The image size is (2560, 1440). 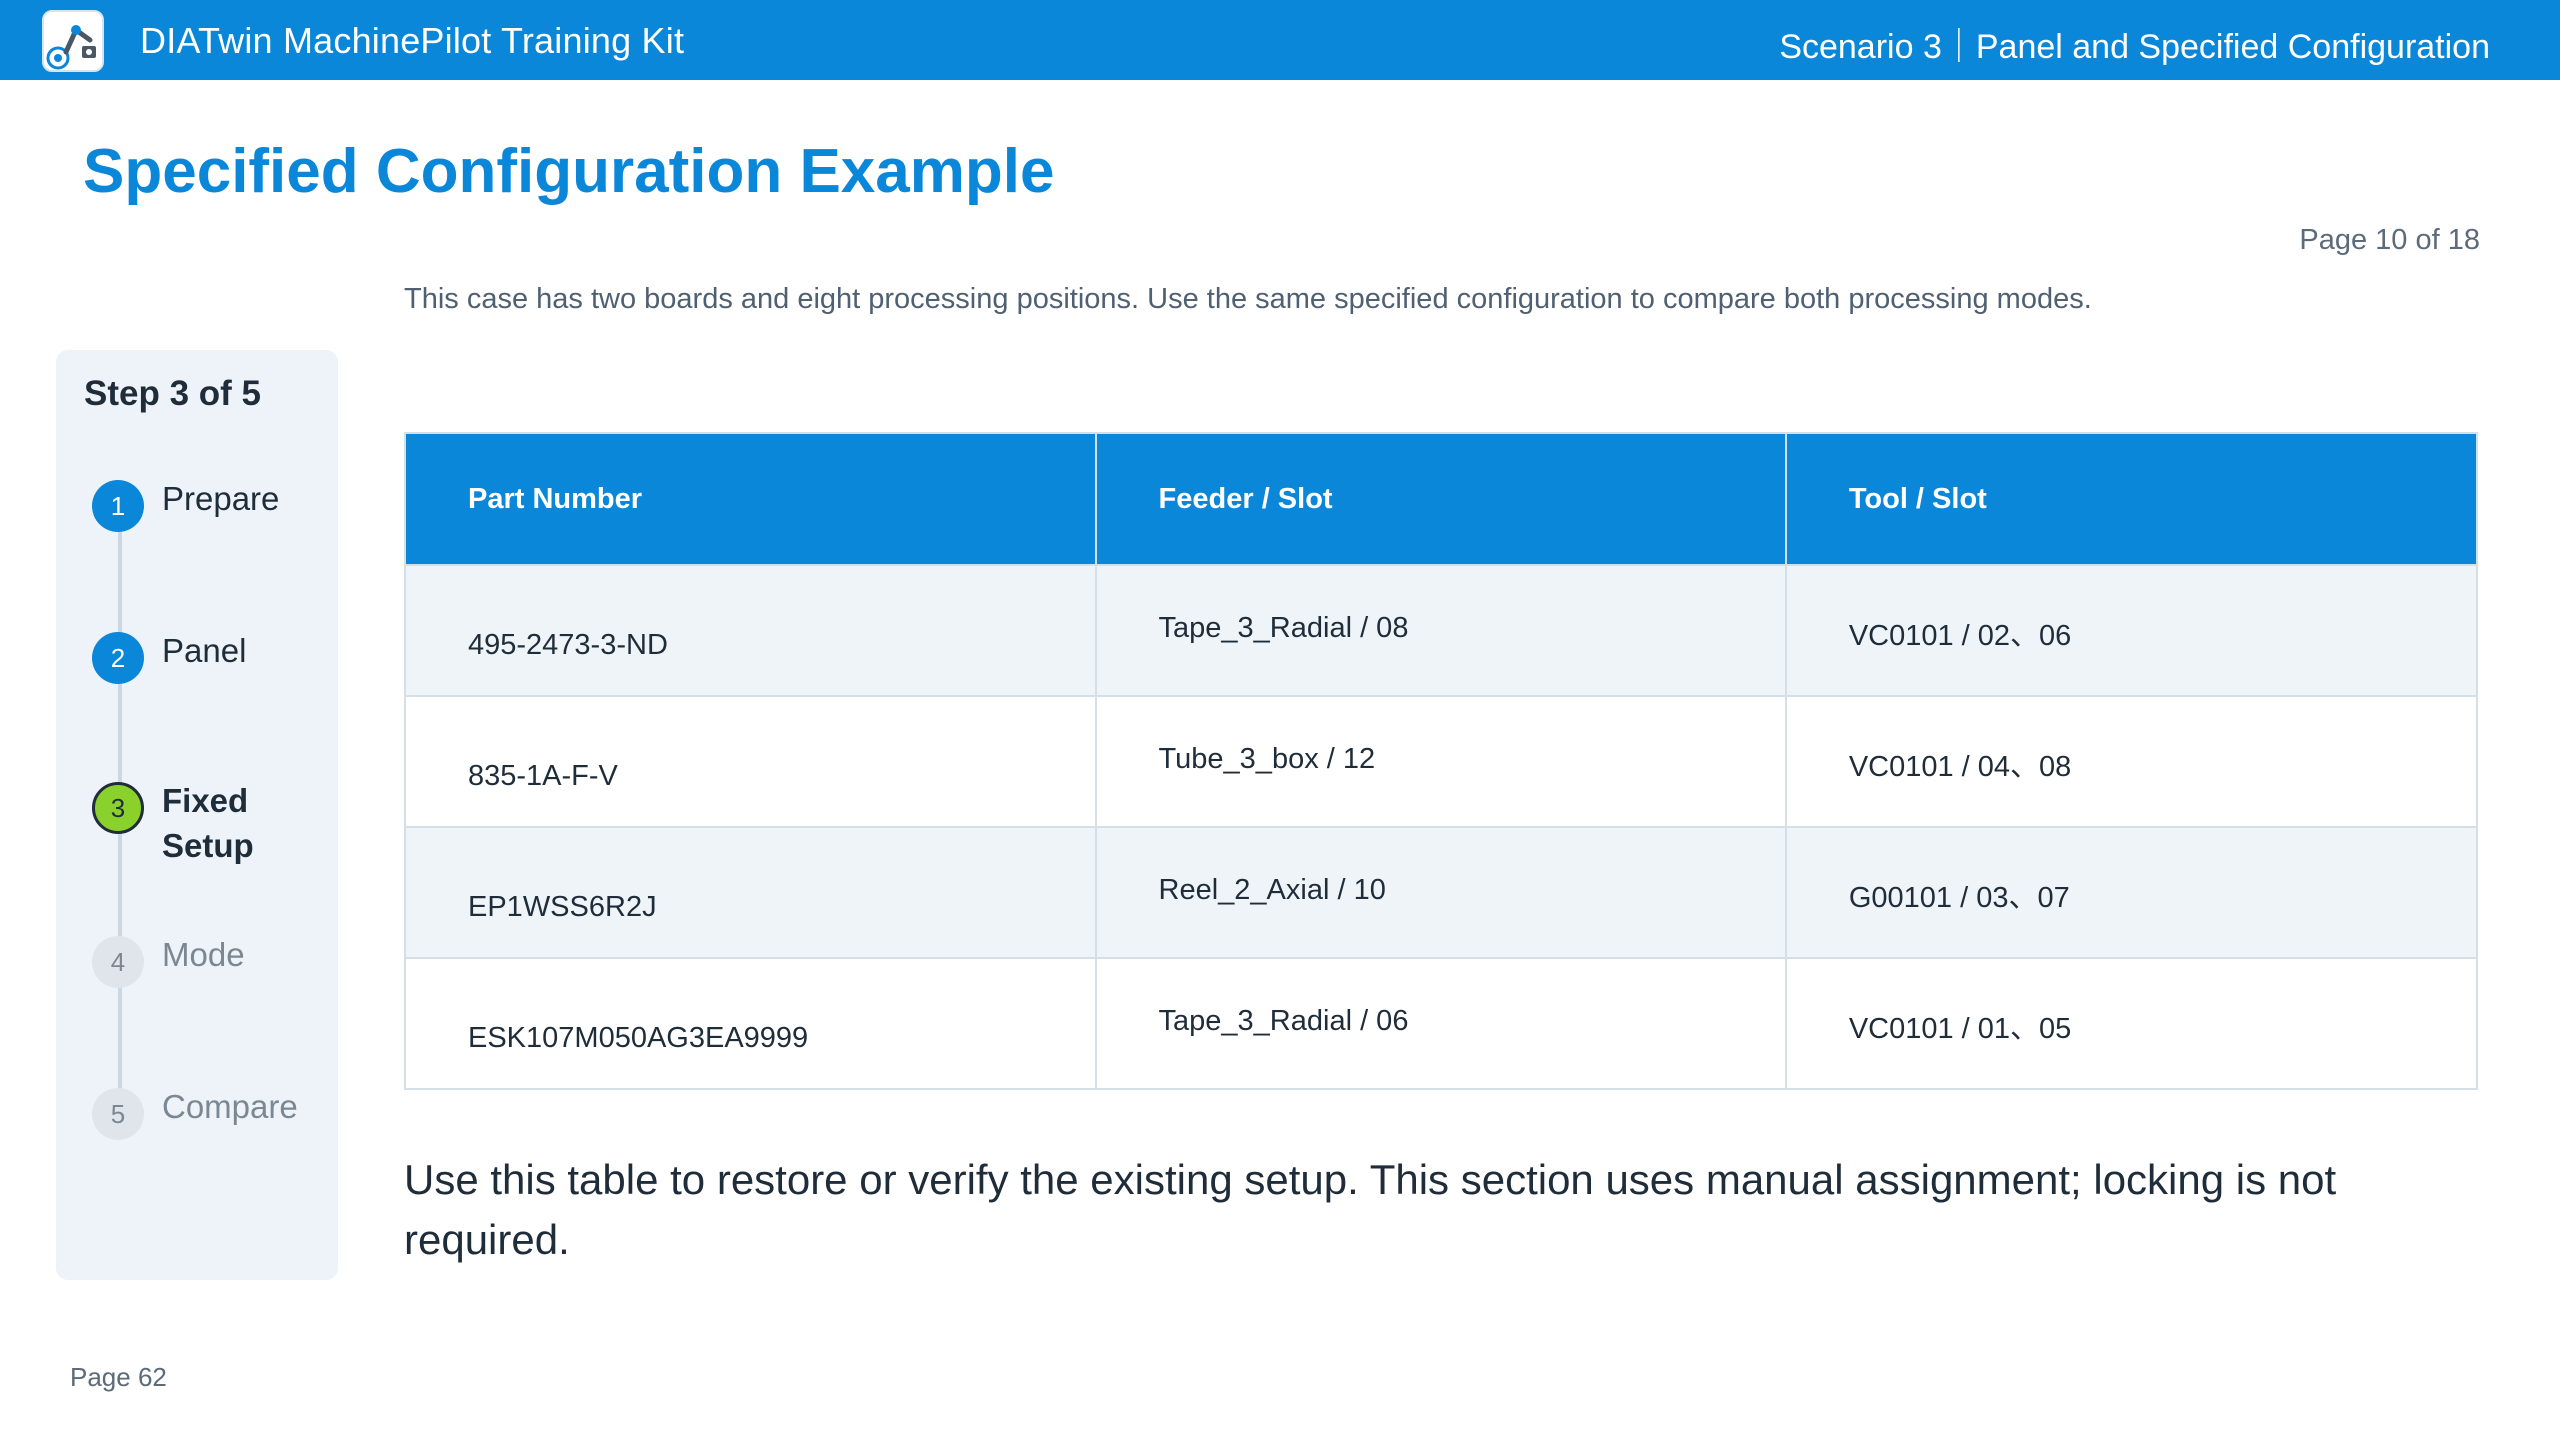 I want to click on feeder-slot-cell: Tape_3_Radial / 08, so click(x=1440, y=630).